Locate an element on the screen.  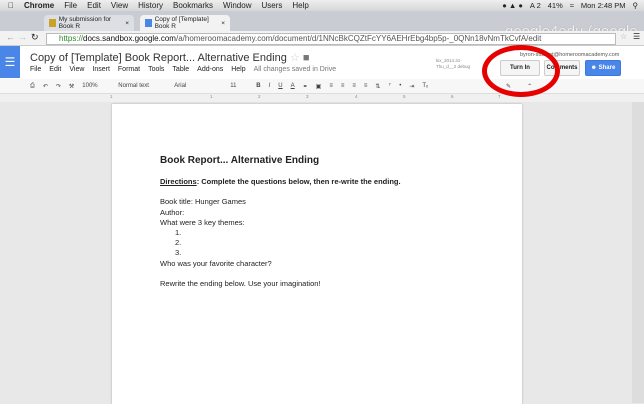
bulleted-list-icon: • is located at coordinates (400, 86).